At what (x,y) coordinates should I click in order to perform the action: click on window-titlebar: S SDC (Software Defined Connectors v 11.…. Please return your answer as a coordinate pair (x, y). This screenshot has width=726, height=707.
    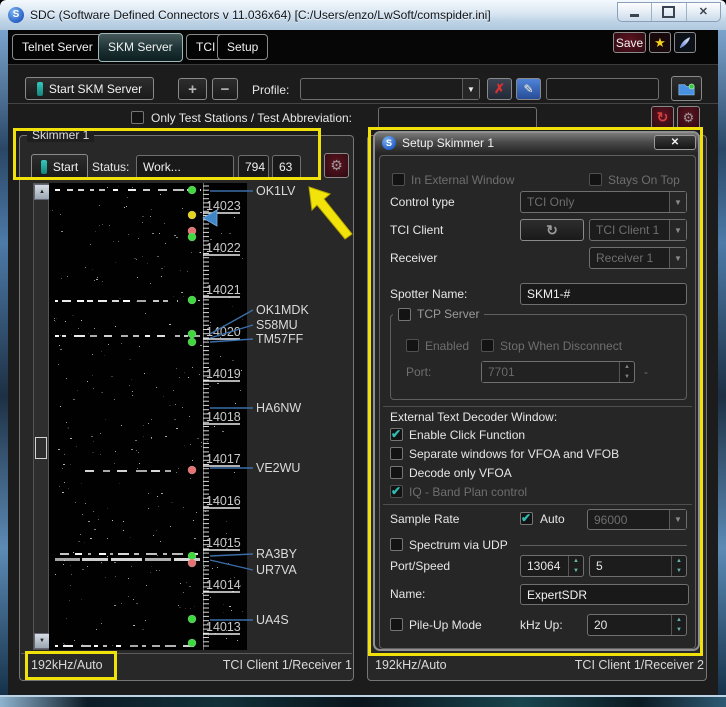
    Looking at the image, I should click on (363, 15).